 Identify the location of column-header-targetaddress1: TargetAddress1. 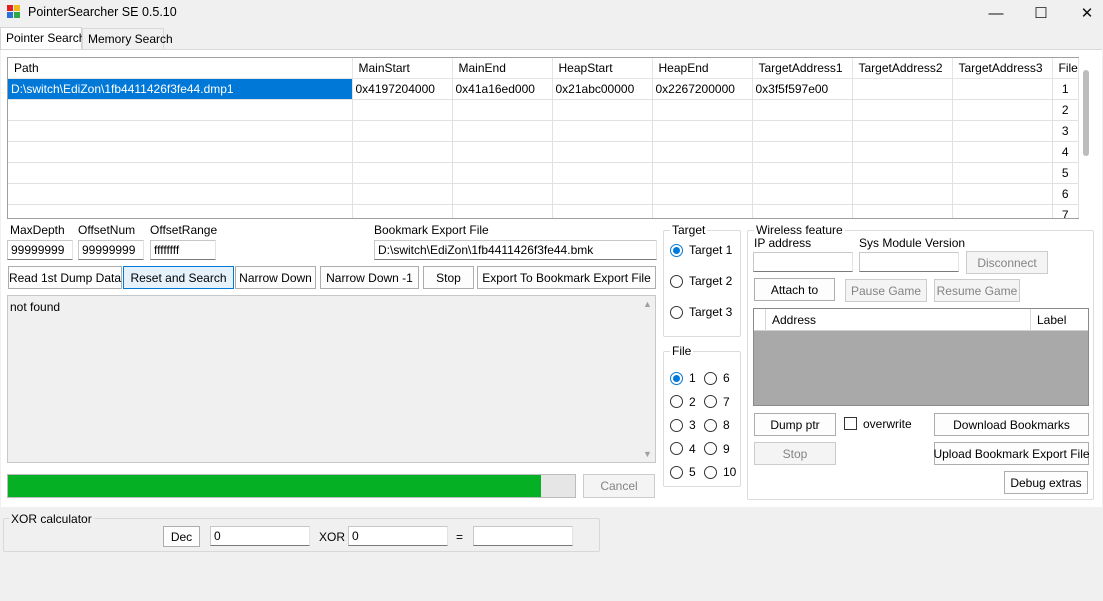
(802, 68).